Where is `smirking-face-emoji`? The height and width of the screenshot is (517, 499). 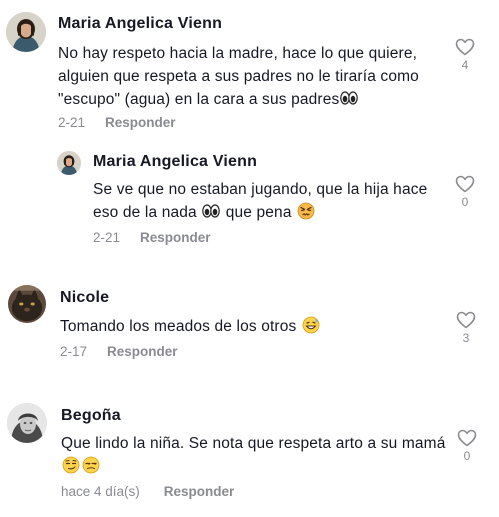
smirking-face-emoji is located at coordinates (71, 465).